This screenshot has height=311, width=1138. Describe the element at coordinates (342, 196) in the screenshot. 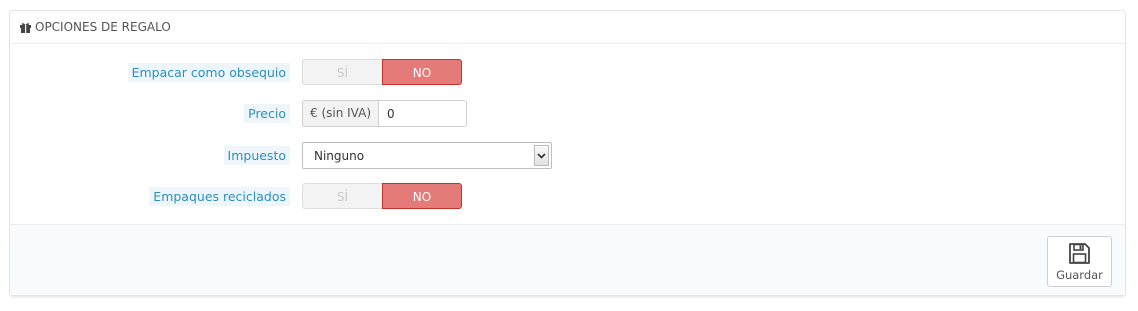

I see `recycled-yes-option: SÍ` at that location.